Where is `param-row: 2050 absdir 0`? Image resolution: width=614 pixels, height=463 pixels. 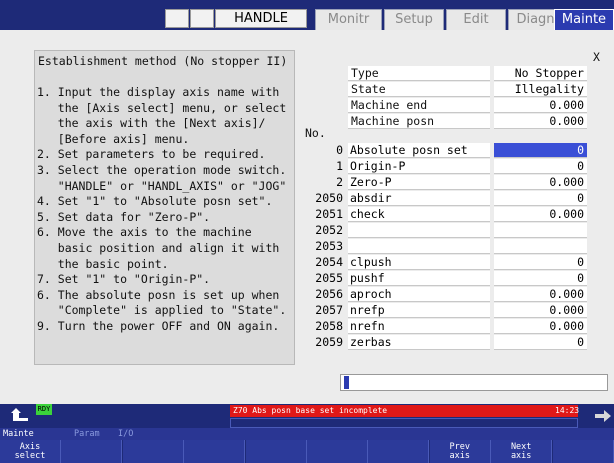
param-row: 2050 absdir 0 is located at coordinates (447, 199).